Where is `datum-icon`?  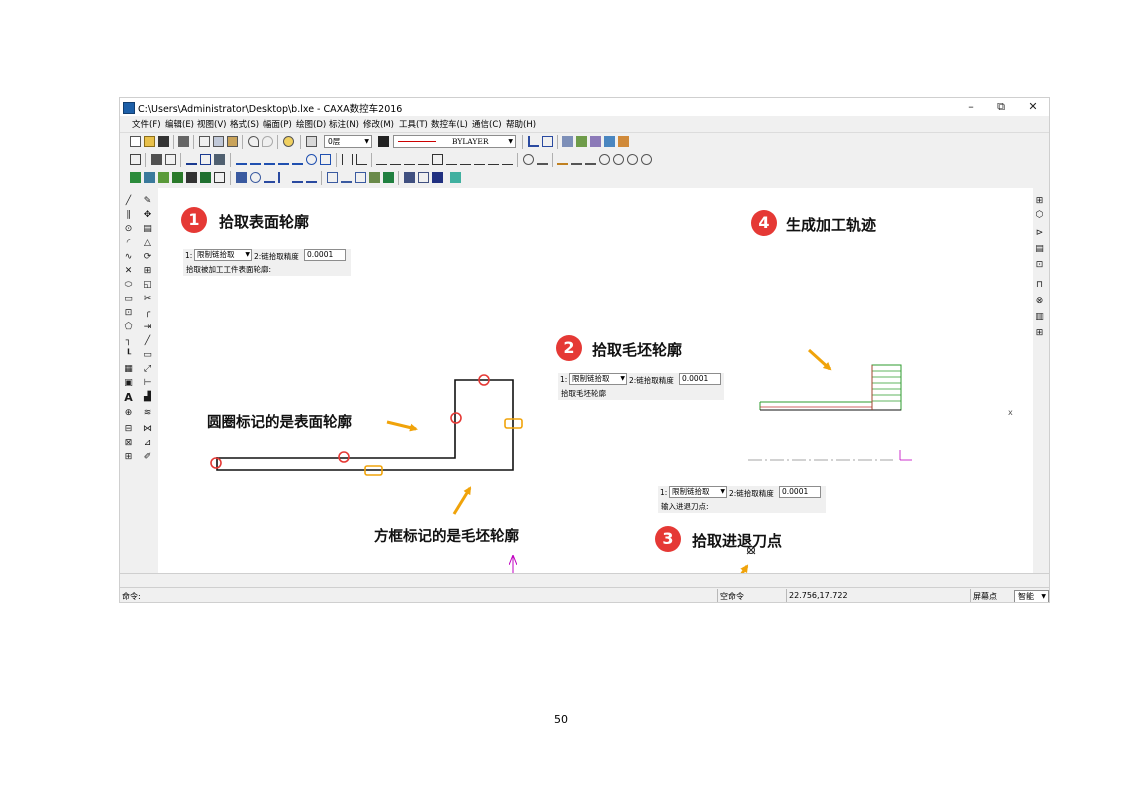 datum-icon is located at coordinates (451, 159).